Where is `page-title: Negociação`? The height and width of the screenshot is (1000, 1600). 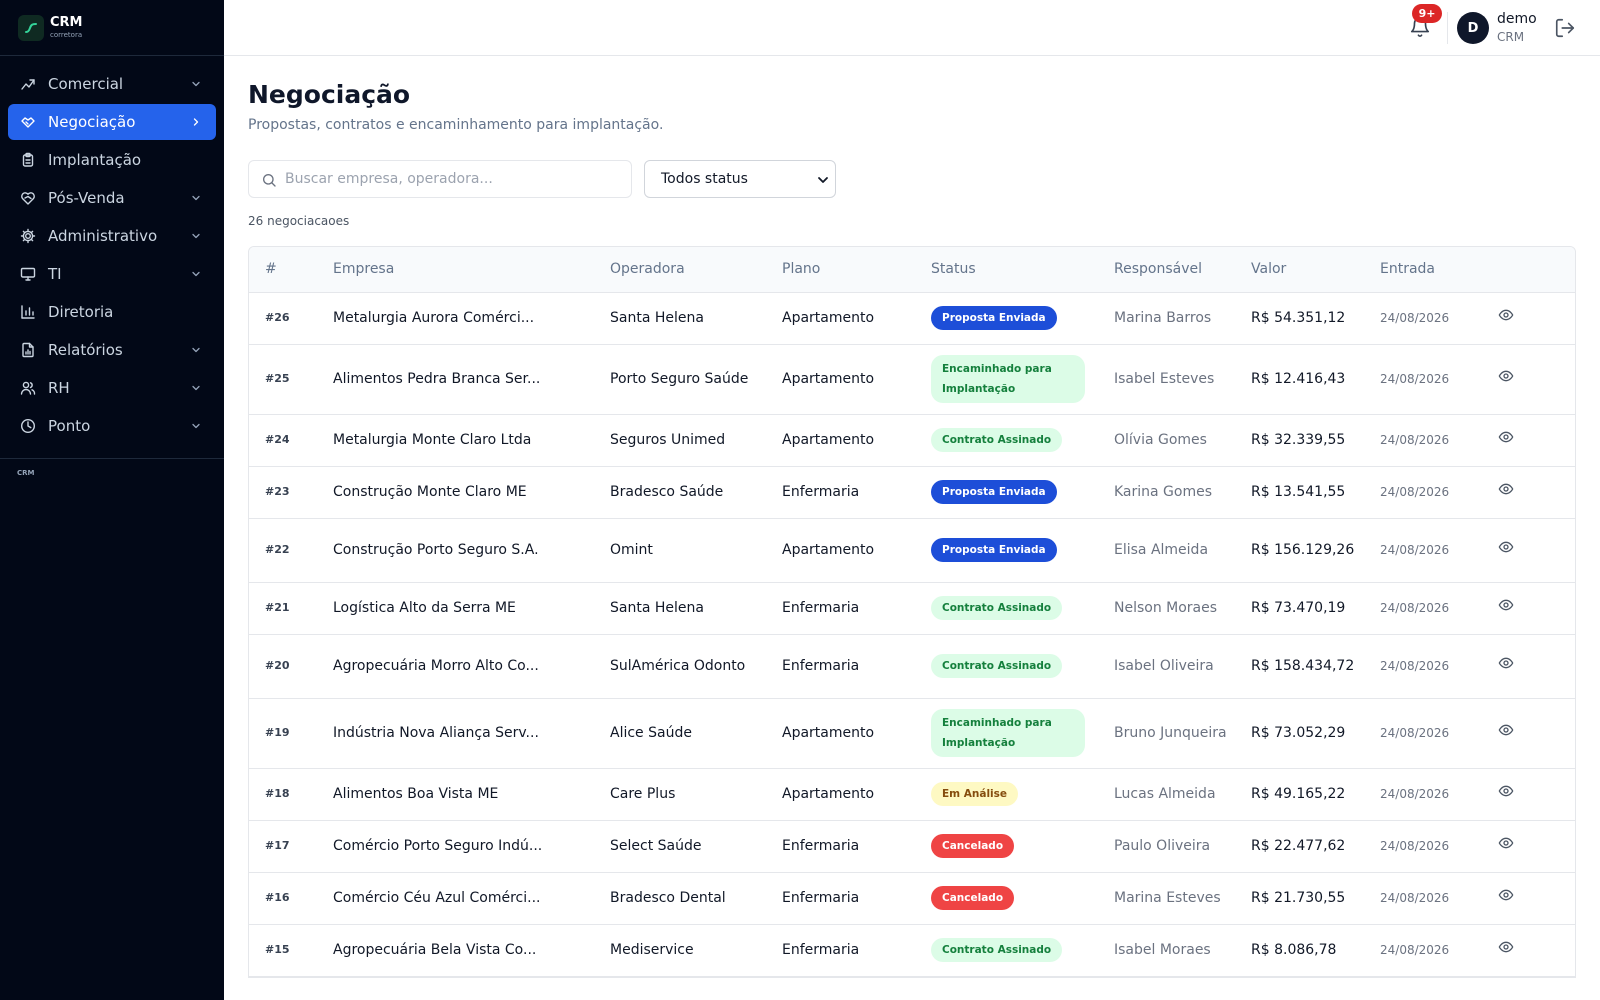 page-title: Negociação is located at coordinates (329, 94).